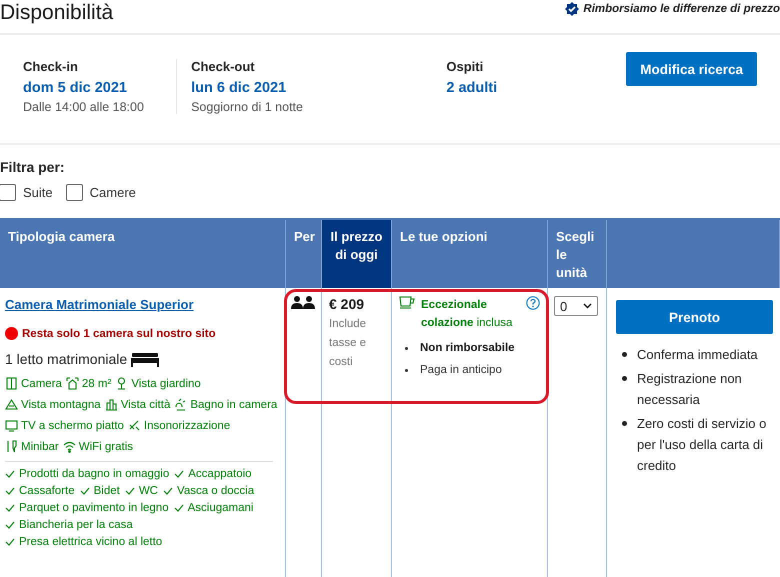 The image size is (780, 577). I want to click on help-icon, so click(533, 303).